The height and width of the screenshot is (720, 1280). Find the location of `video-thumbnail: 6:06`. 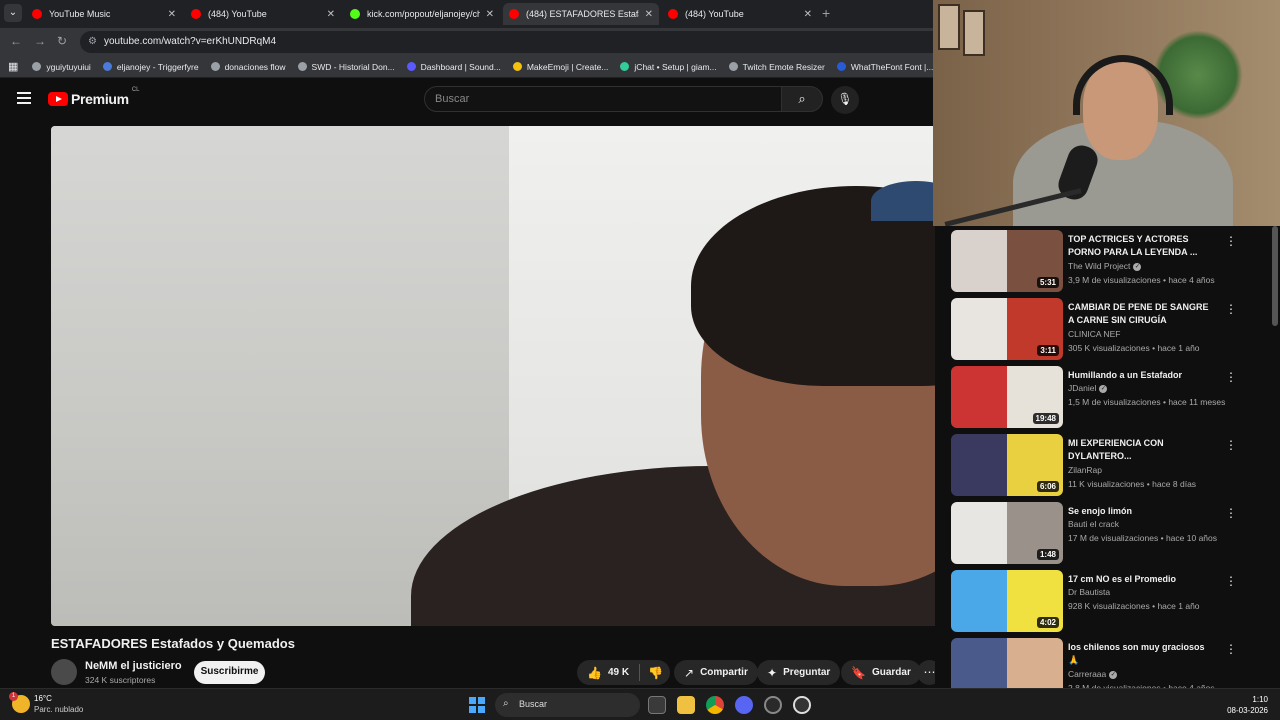

video-thumbnail: 6:06 is located at coordinates (1007, 465).